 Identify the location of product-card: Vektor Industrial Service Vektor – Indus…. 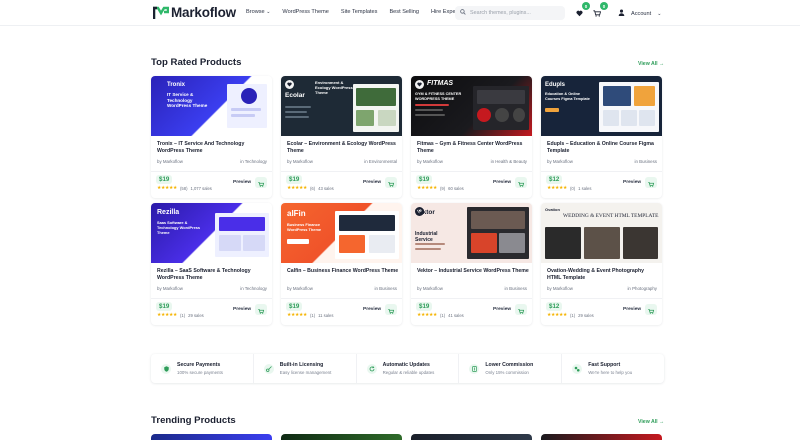
(471, 264).